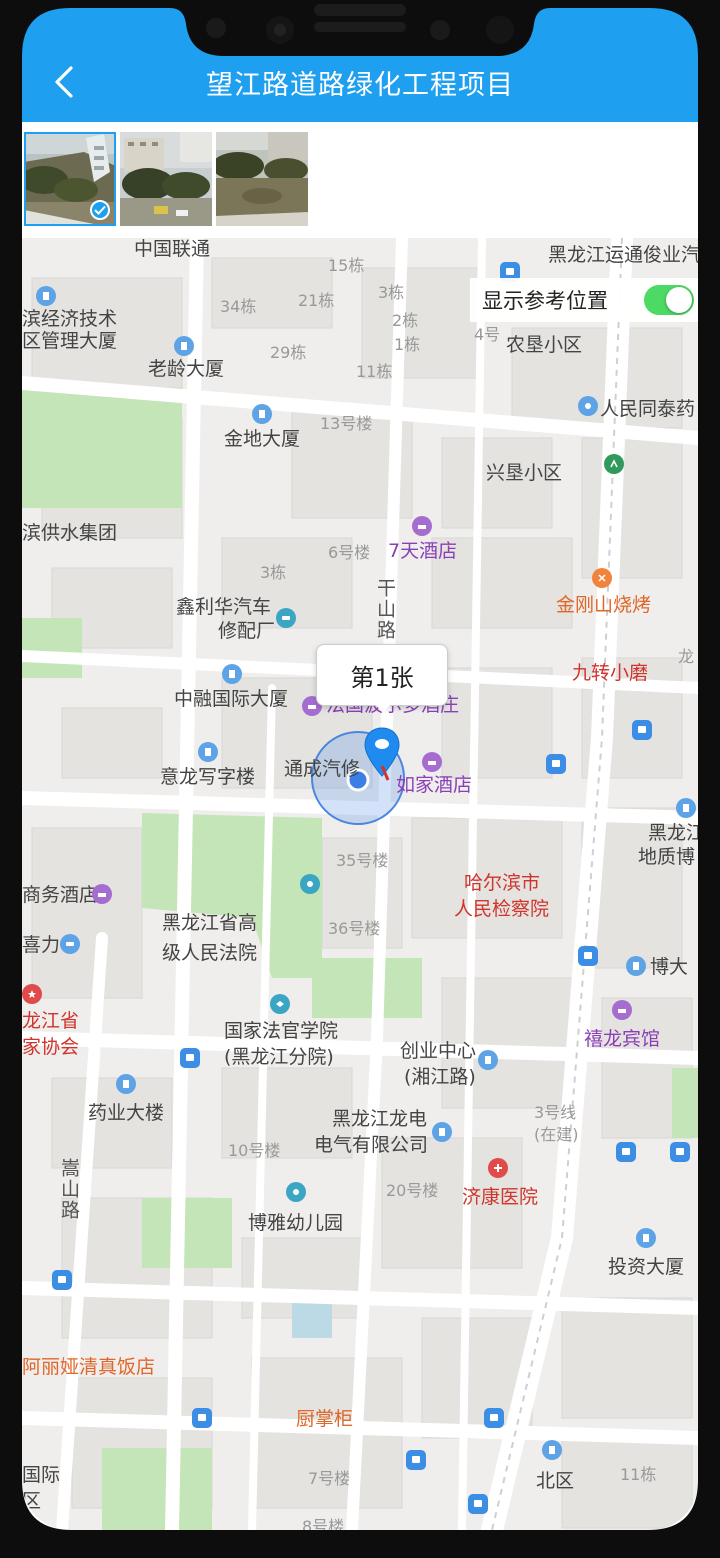  What do you see at coordinates (32, 1501) in the screenshot?
I see `map-label: 区` at bounding box center [32, 1501].